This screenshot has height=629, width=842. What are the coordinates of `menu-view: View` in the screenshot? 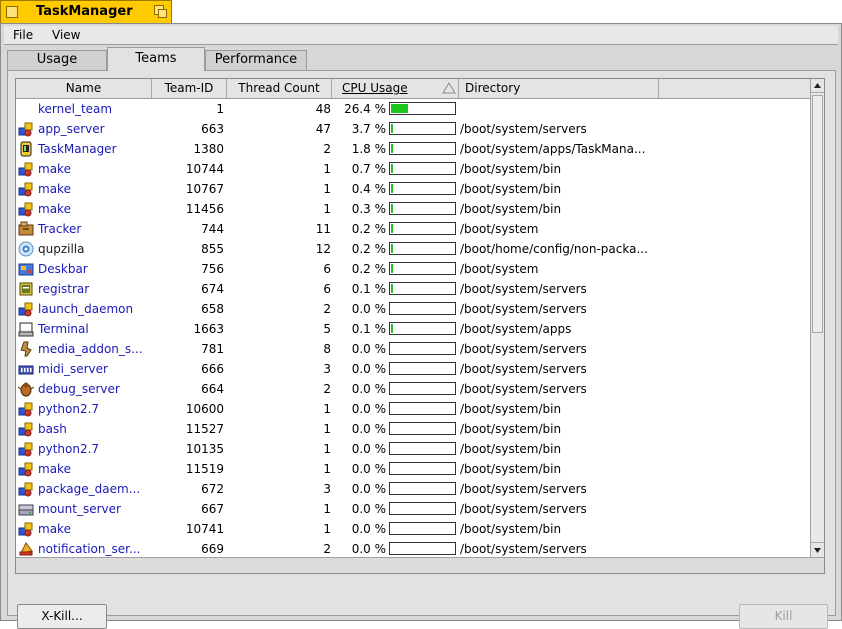 It's located at (66, 35).